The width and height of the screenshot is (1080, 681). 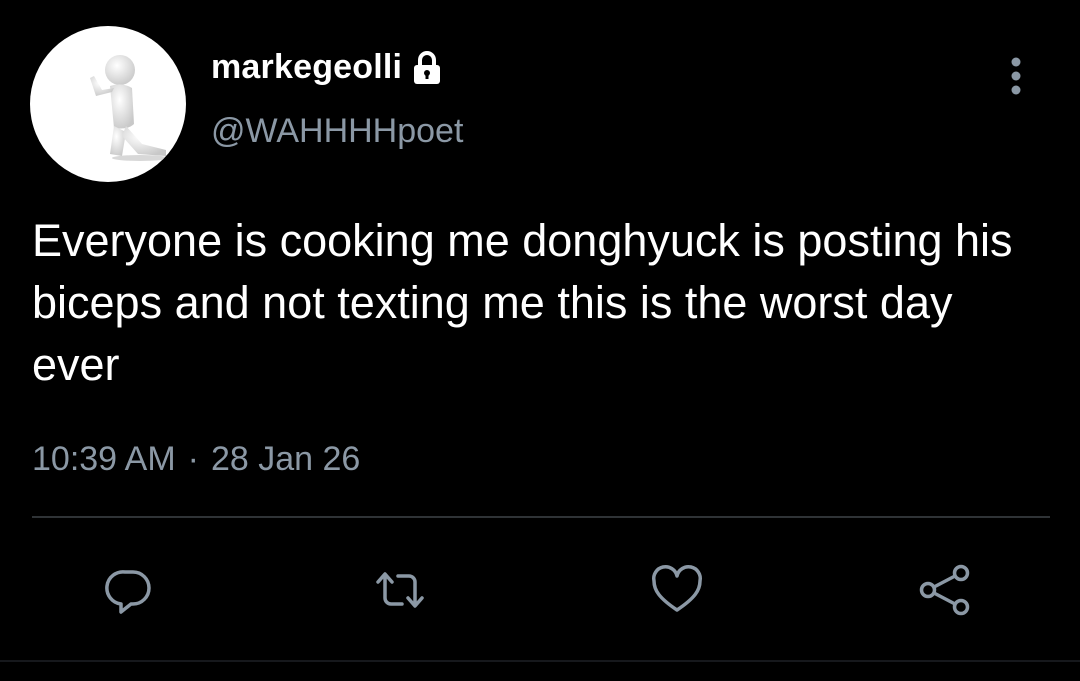 I want to click on reply-icon, so click(x=128, y=592).